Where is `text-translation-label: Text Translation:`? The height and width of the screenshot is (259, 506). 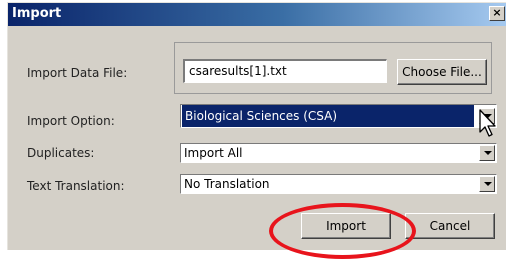 text-translation-label: Text Translation: is located at coordinates (76, 186).